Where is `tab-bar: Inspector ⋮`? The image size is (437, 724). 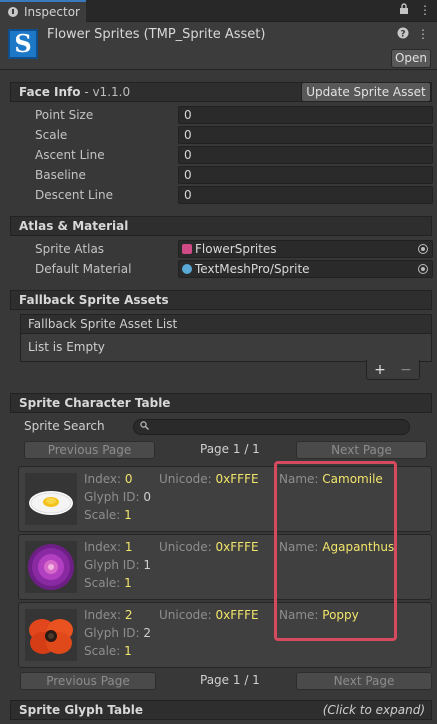 tab-bar: Inspector ⋮ is located at coordinates (218, 11).